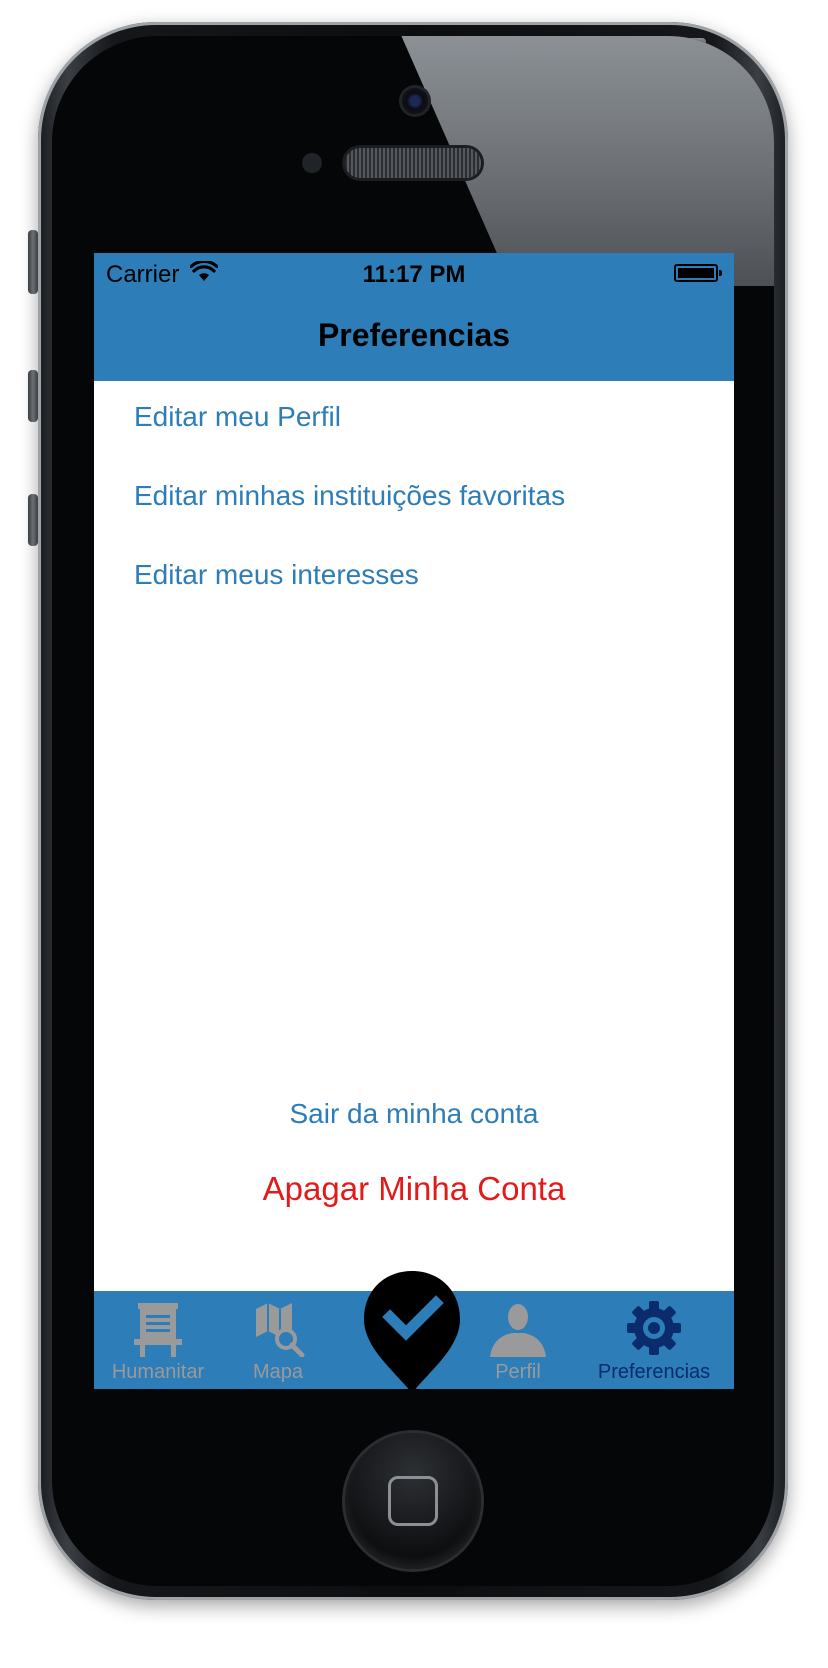 The width and height of the screenshot is (828, 1668). Describe the element at coordinates (415, 101) in the screenshot. I see `front-camera` at that location.